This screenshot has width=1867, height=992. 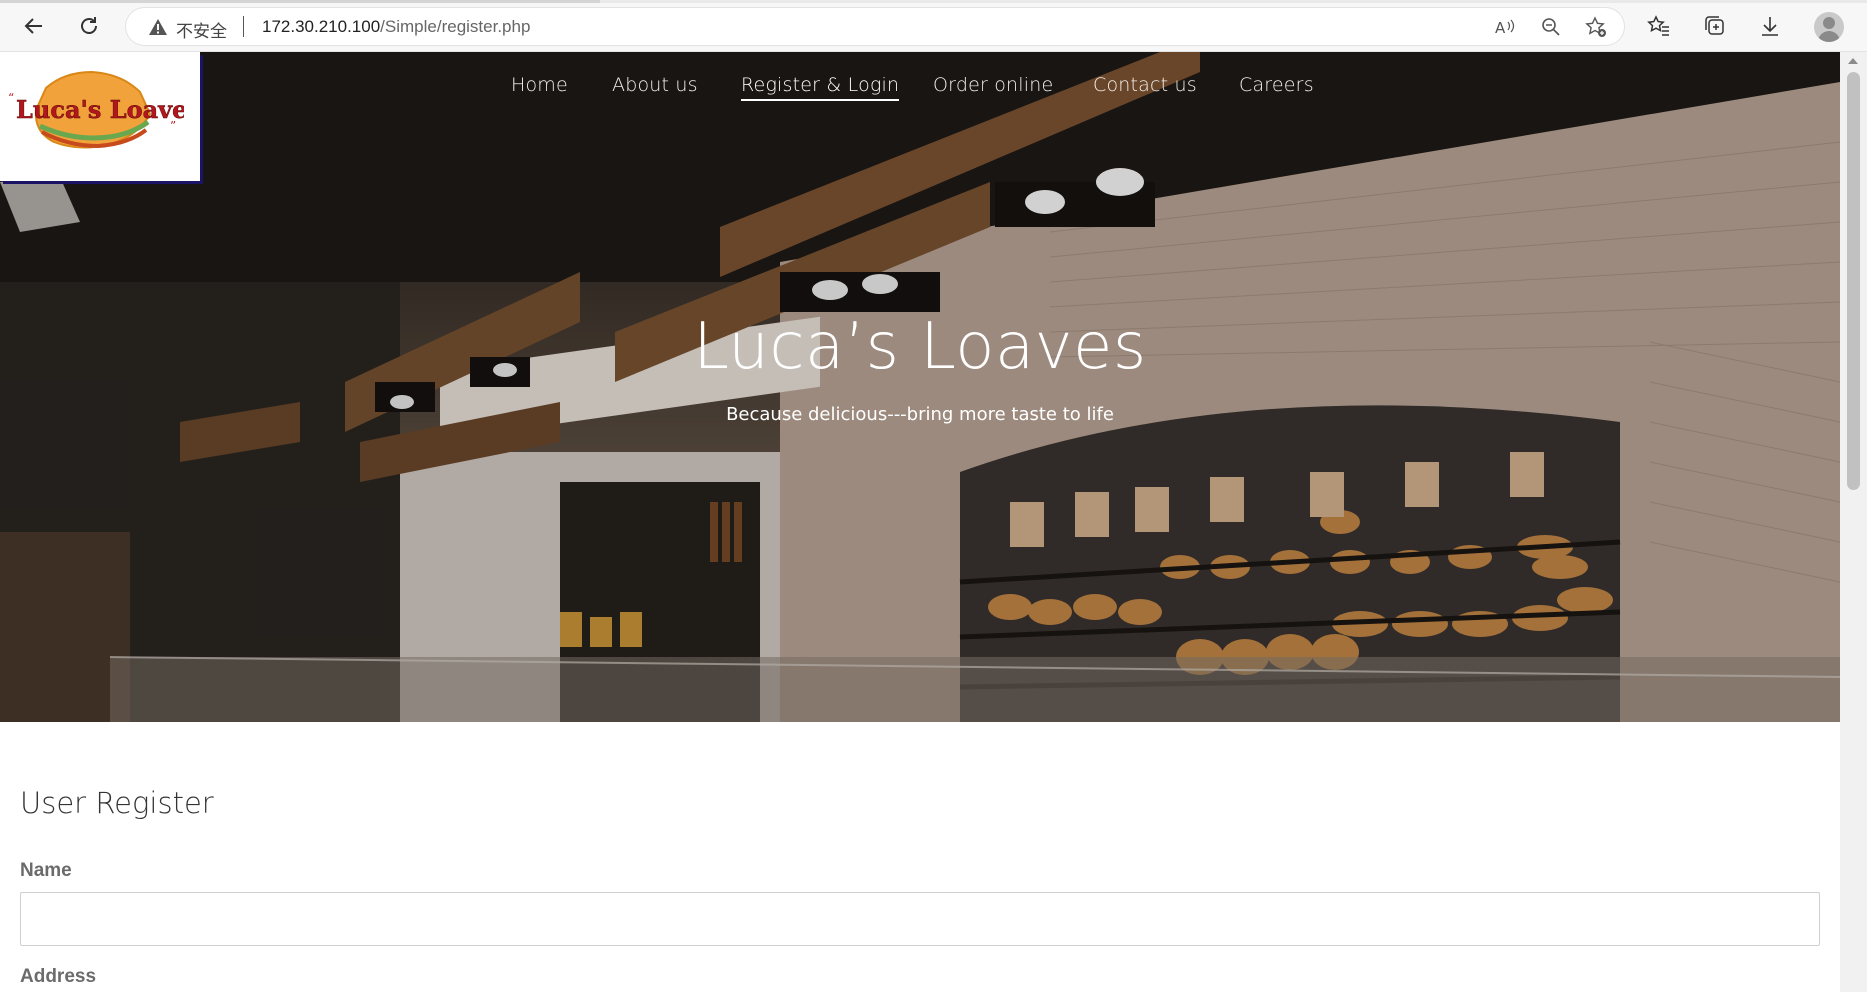 What do you see at coordinates (933, 1) in the screenshot?
I see `tab-strip` at bounding box center [933, 1].